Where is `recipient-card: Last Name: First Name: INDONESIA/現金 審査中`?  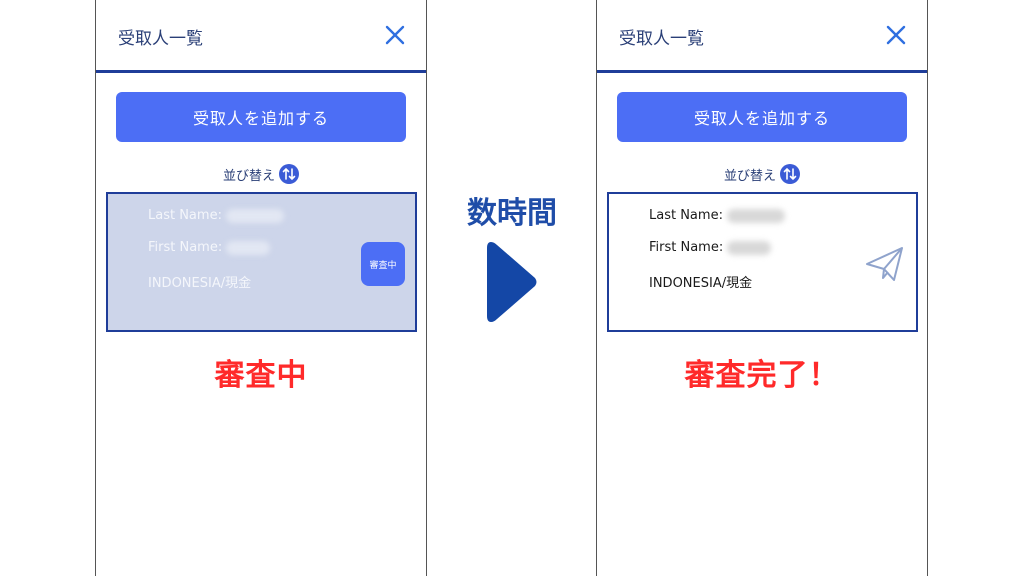 recipient-card: Last Name: First Name: INDONESIA/現金 審査中 is located at coordinates (261, 262).